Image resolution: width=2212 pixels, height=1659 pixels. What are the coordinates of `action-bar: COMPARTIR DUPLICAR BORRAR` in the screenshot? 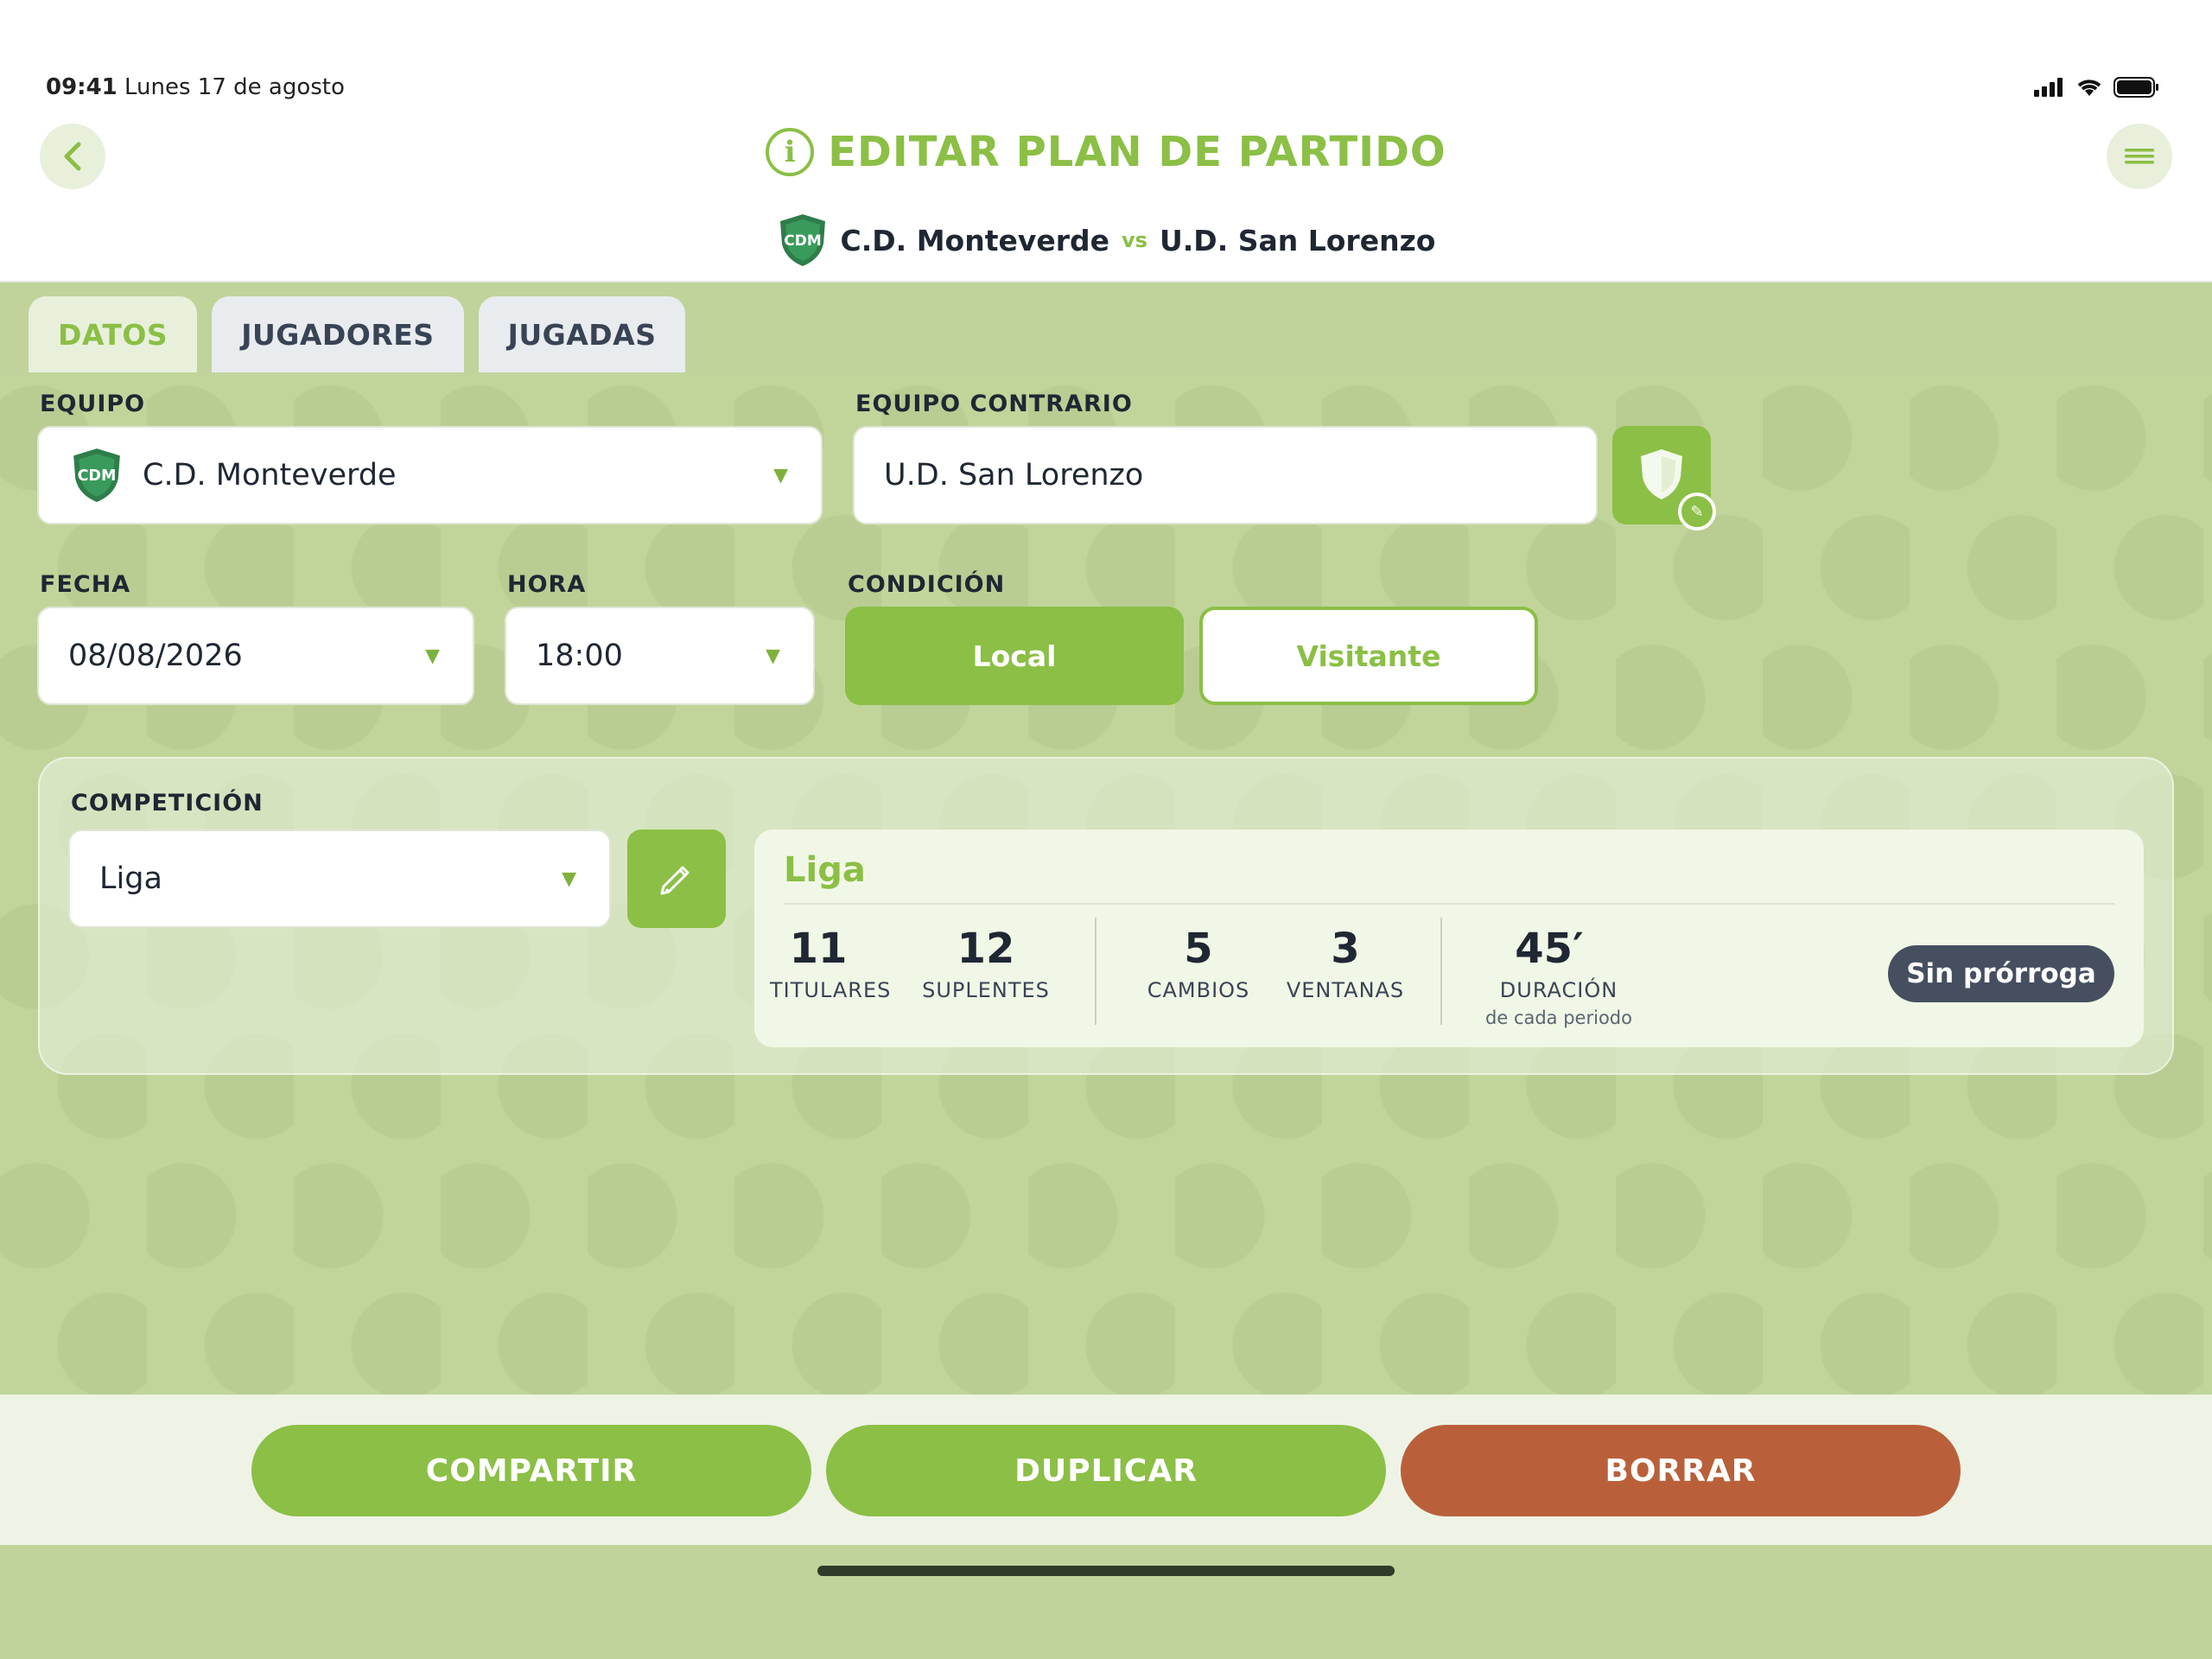 It's located at (1106, 1470).